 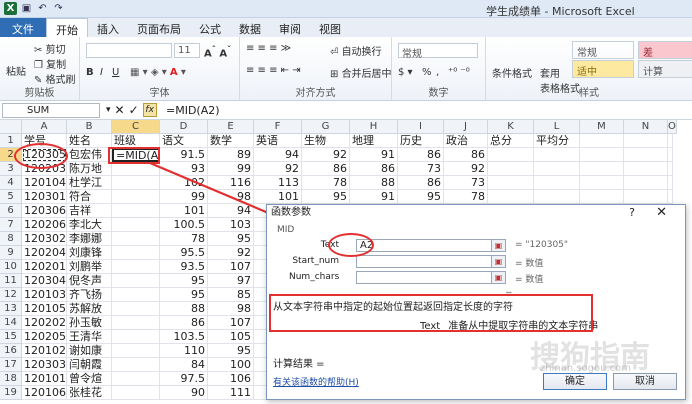 What do you see at coordinates (11, 365) in the screenshot?
I see `row-header: 17` at bounding box center [11, 365].